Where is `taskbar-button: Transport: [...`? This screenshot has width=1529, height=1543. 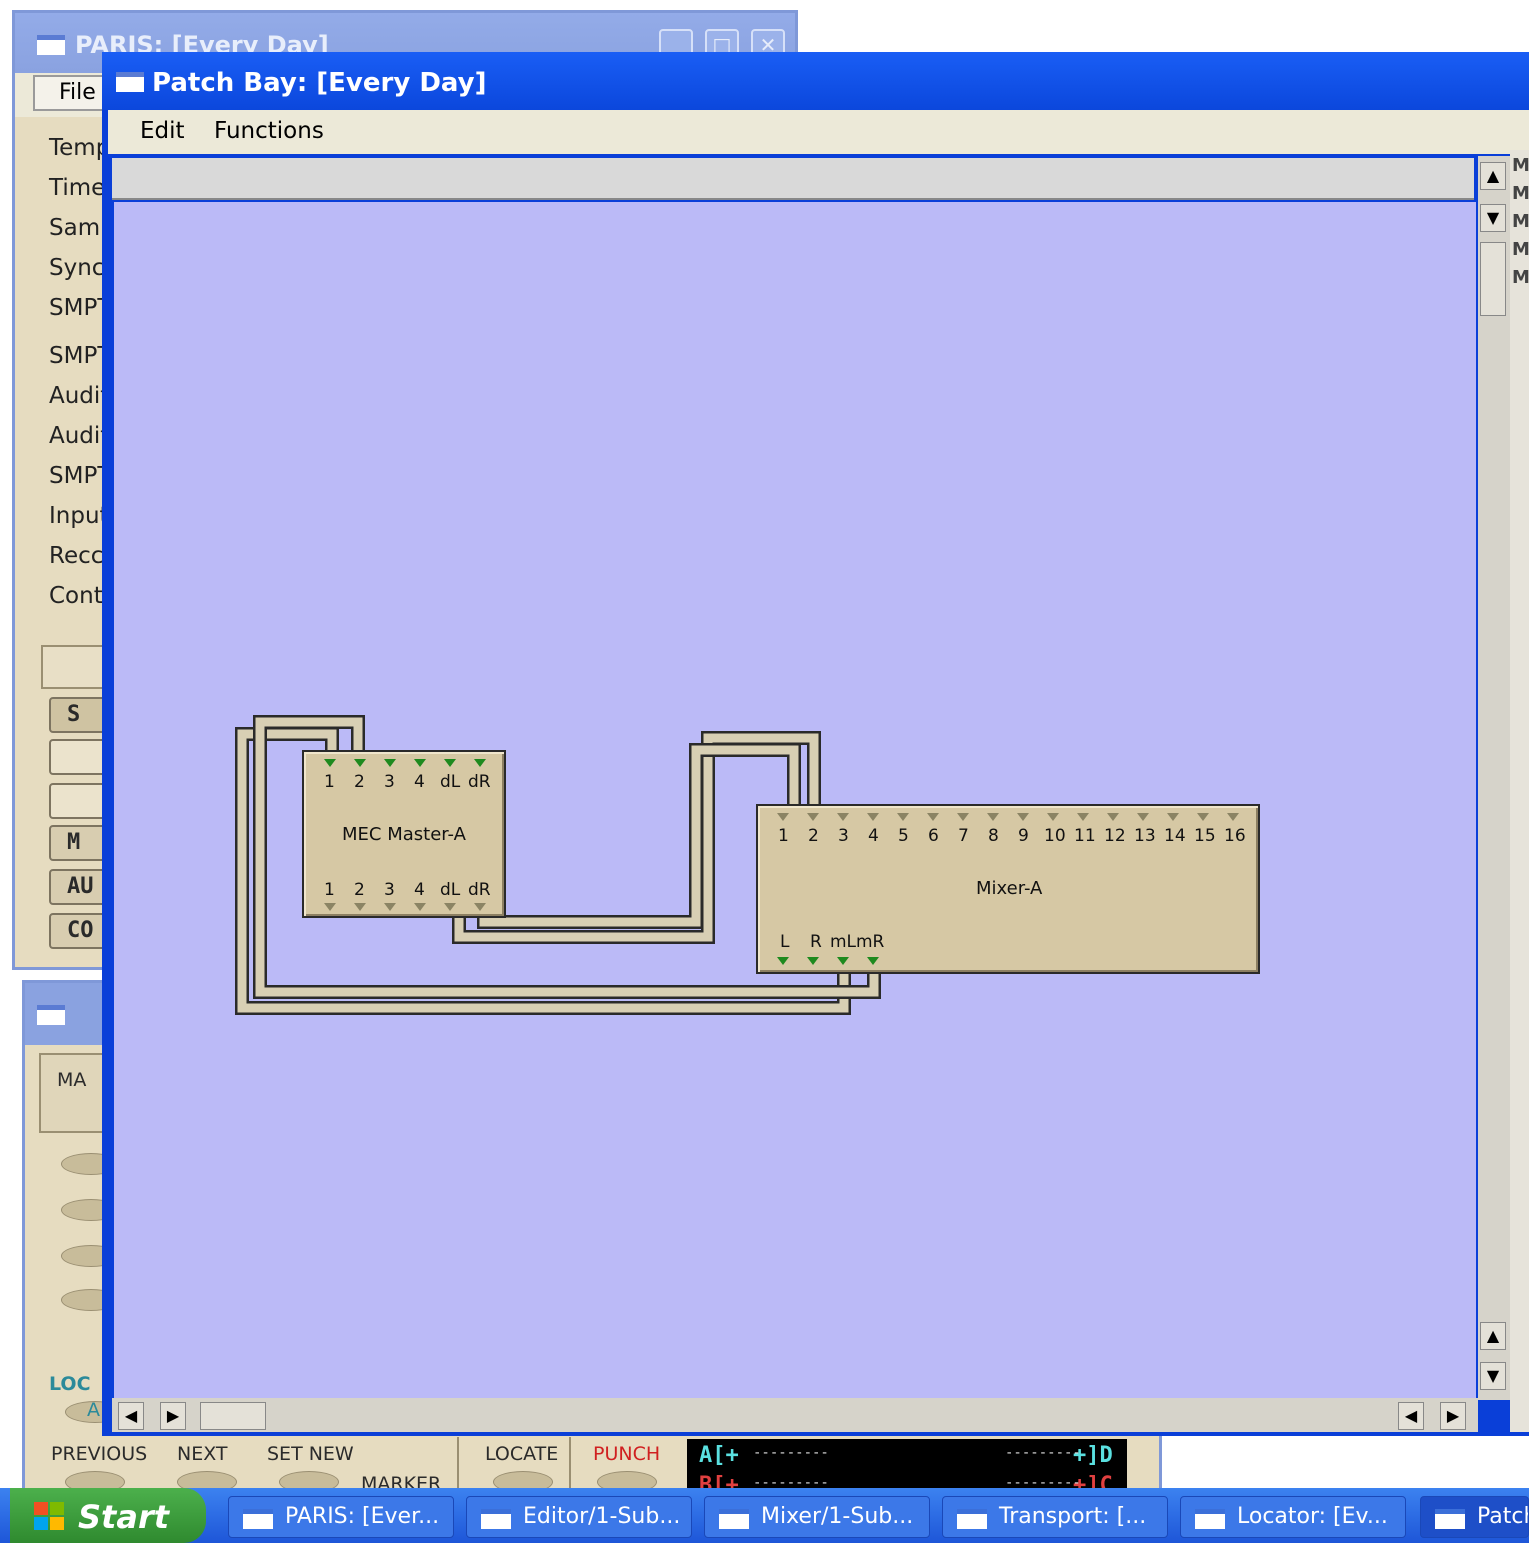 taskbar-button: Transport: [... is located at coordinates (1055, 1517).